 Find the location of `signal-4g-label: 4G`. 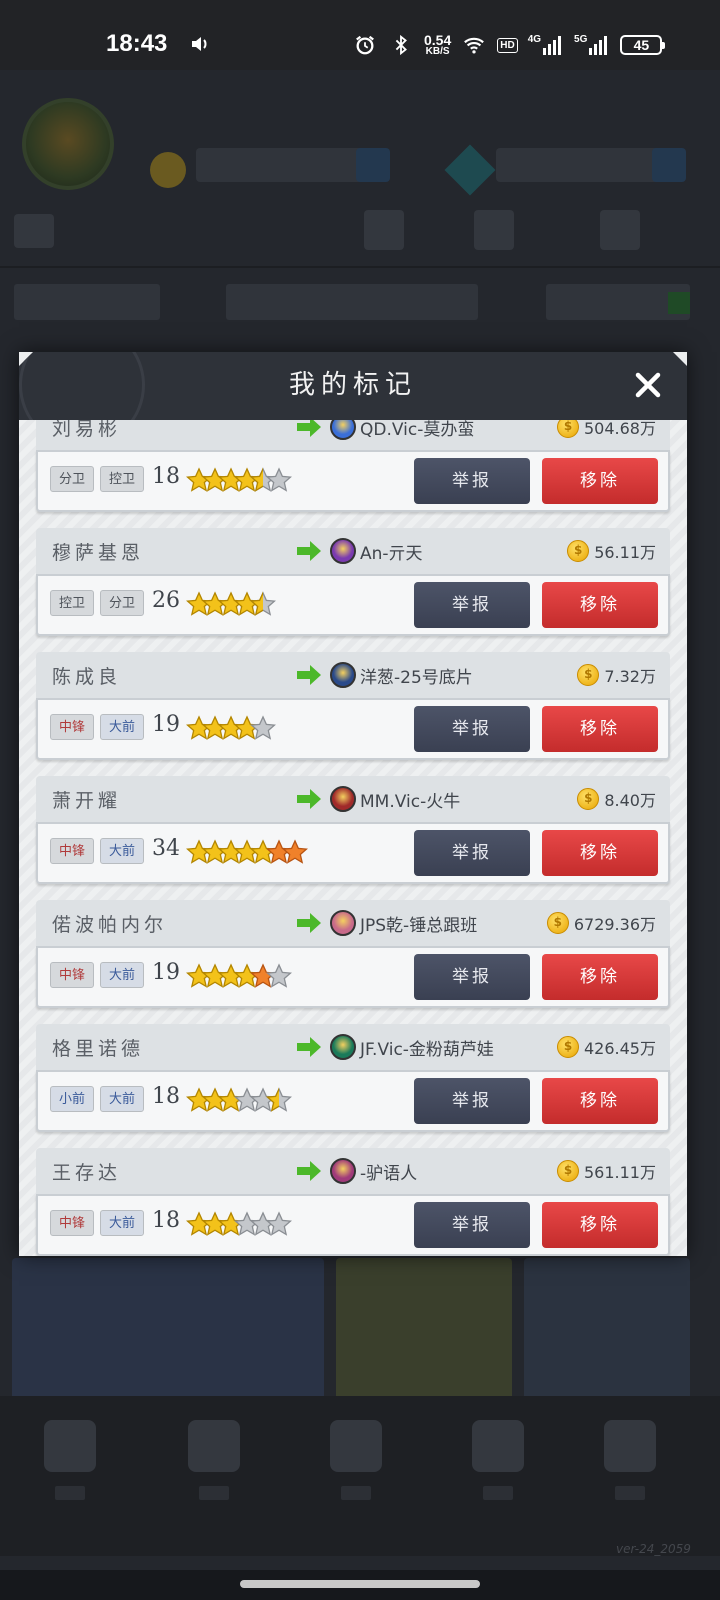

signal-4g-label: 4G is located at coordinates (534, 39).